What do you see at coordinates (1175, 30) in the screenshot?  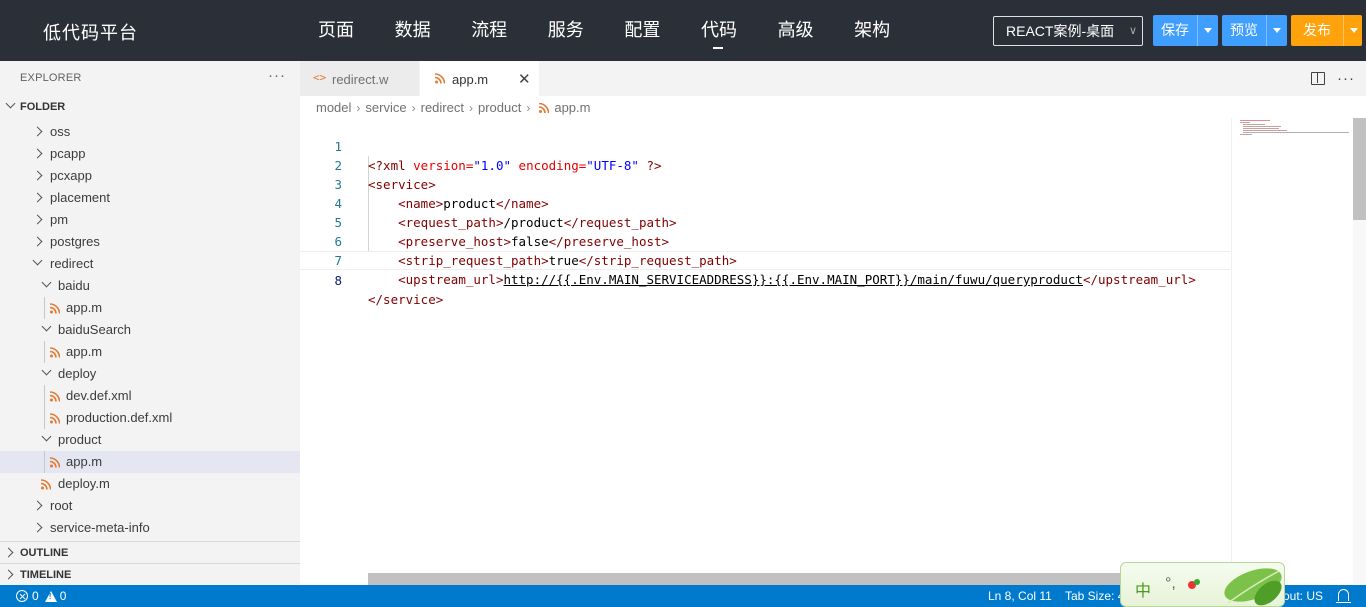 I see `save-button: 保存` at bounding box center [1175, 30].